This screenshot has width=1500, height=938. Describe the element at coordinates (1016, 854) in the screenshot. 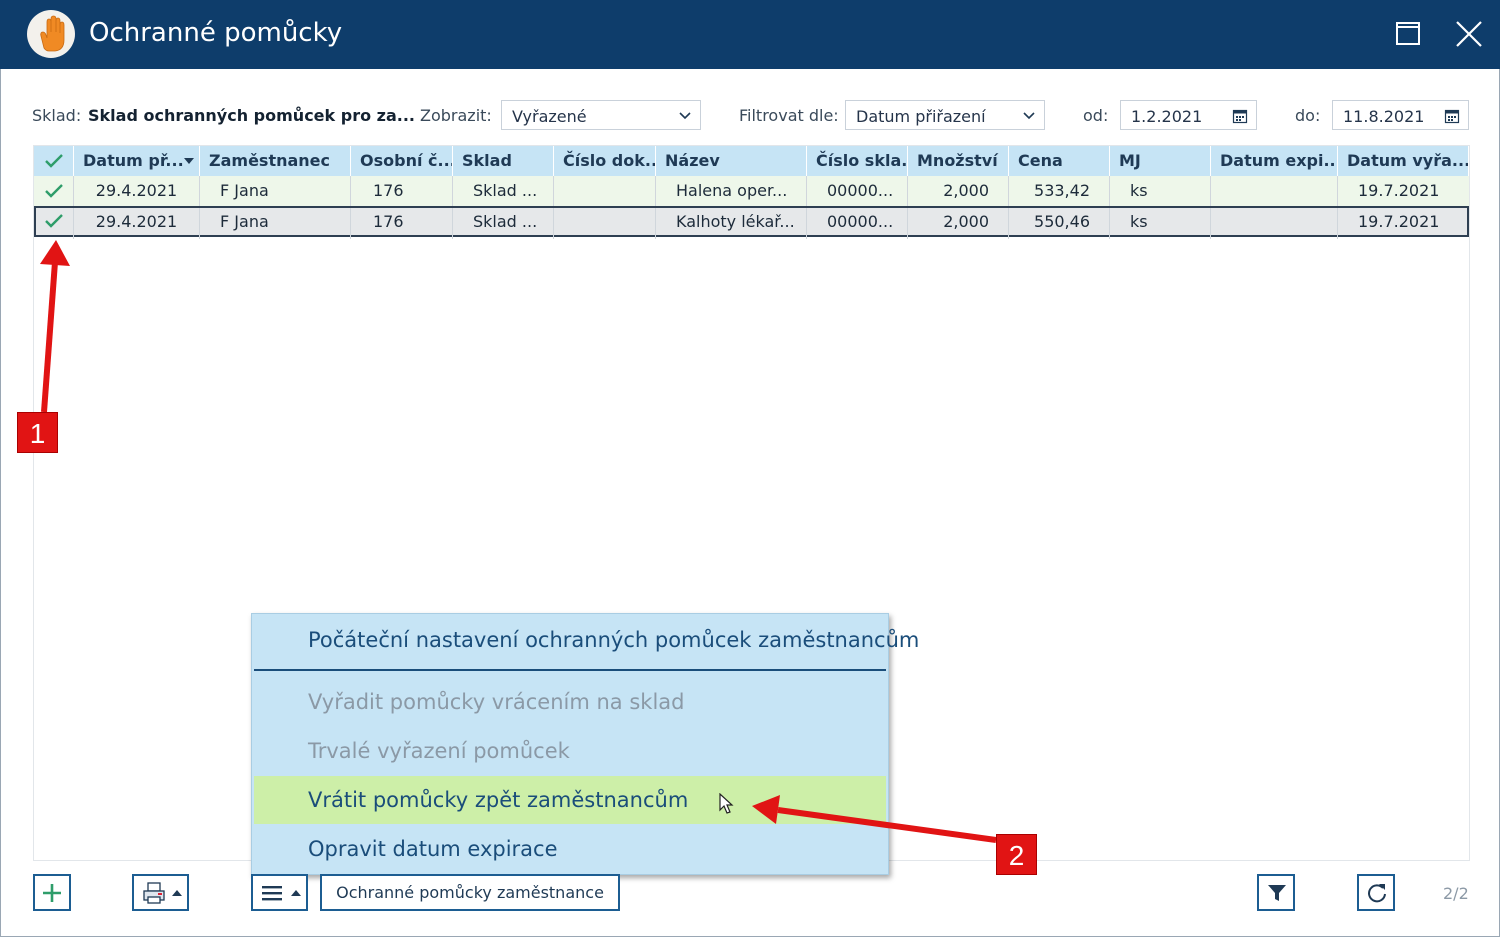

I see `annotation-badge-2: 2` at that location.